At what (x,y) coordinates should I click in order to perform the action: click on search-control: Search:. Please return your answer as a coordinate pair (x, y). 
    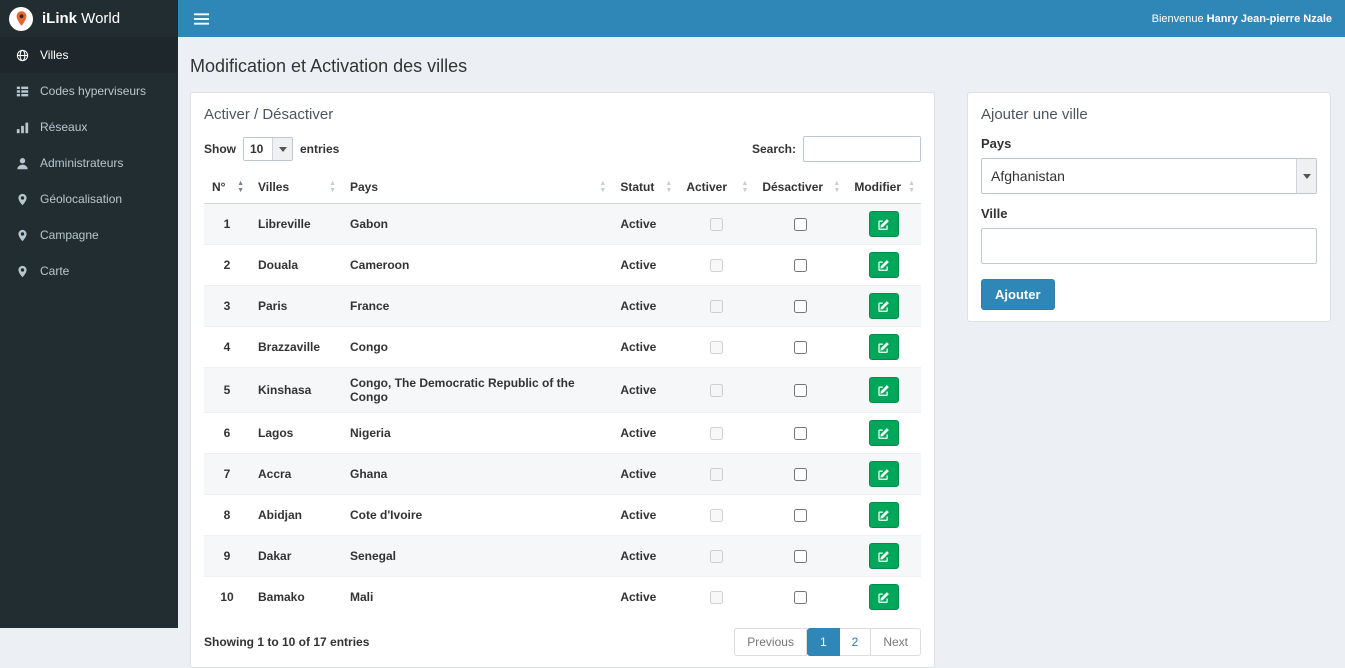
    Looking at the image, I should click on (836, 149).